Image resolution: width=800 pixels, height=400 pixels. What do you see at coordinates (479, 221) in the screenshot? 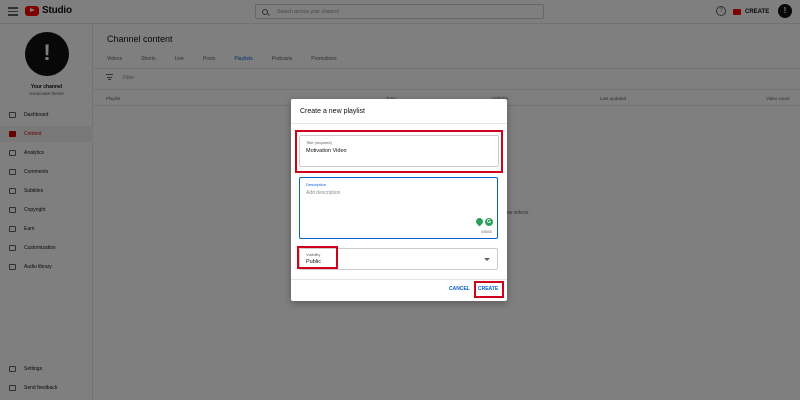
I see `location-pin-icon` at bounding box center [479, 221].